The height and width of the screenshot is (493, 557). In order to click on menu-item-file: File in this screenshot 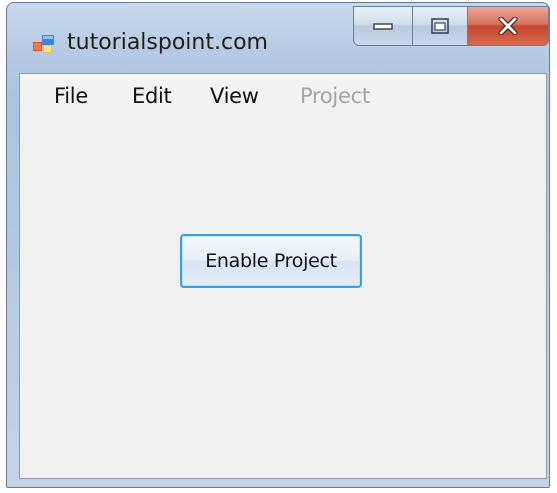, I will do `click(71, 96)`.